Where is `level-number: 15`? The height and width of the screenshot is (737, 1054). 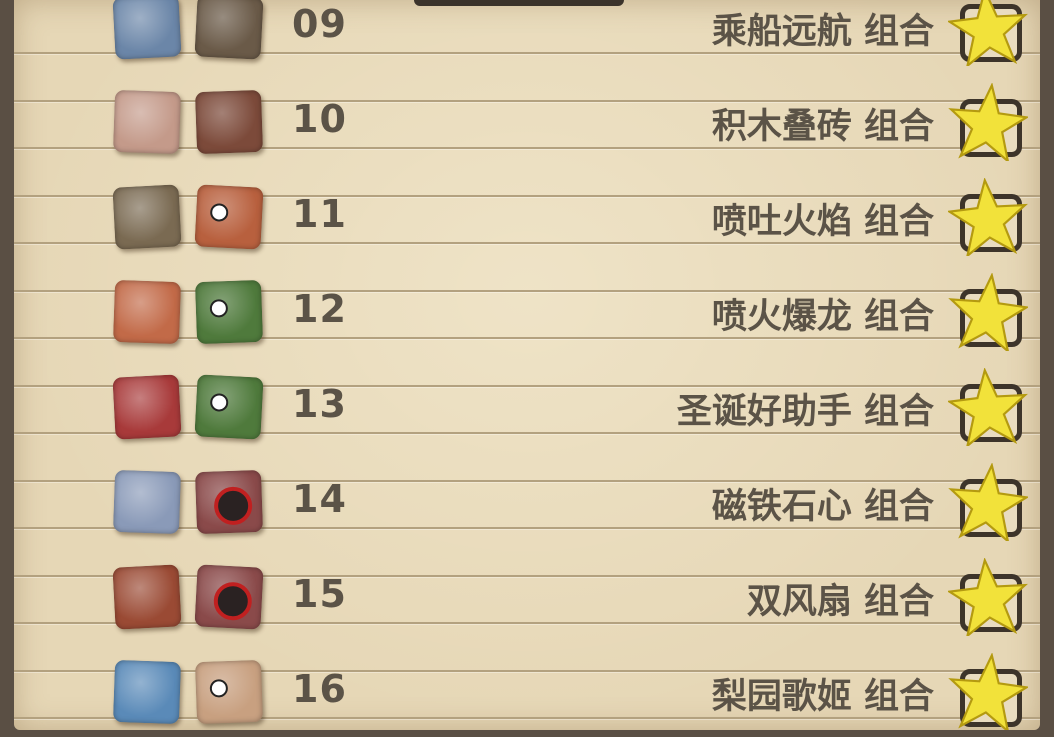
level-number: 15 is located at coordinates (319, 594).